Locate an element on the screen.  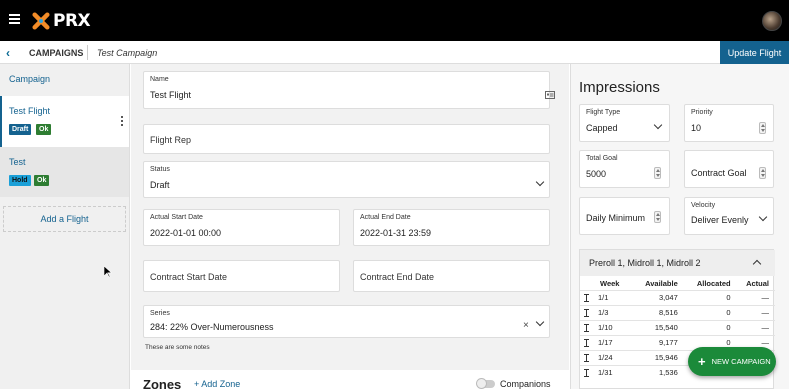
available-cell: 3,047 is located at coordinates (658, 297).